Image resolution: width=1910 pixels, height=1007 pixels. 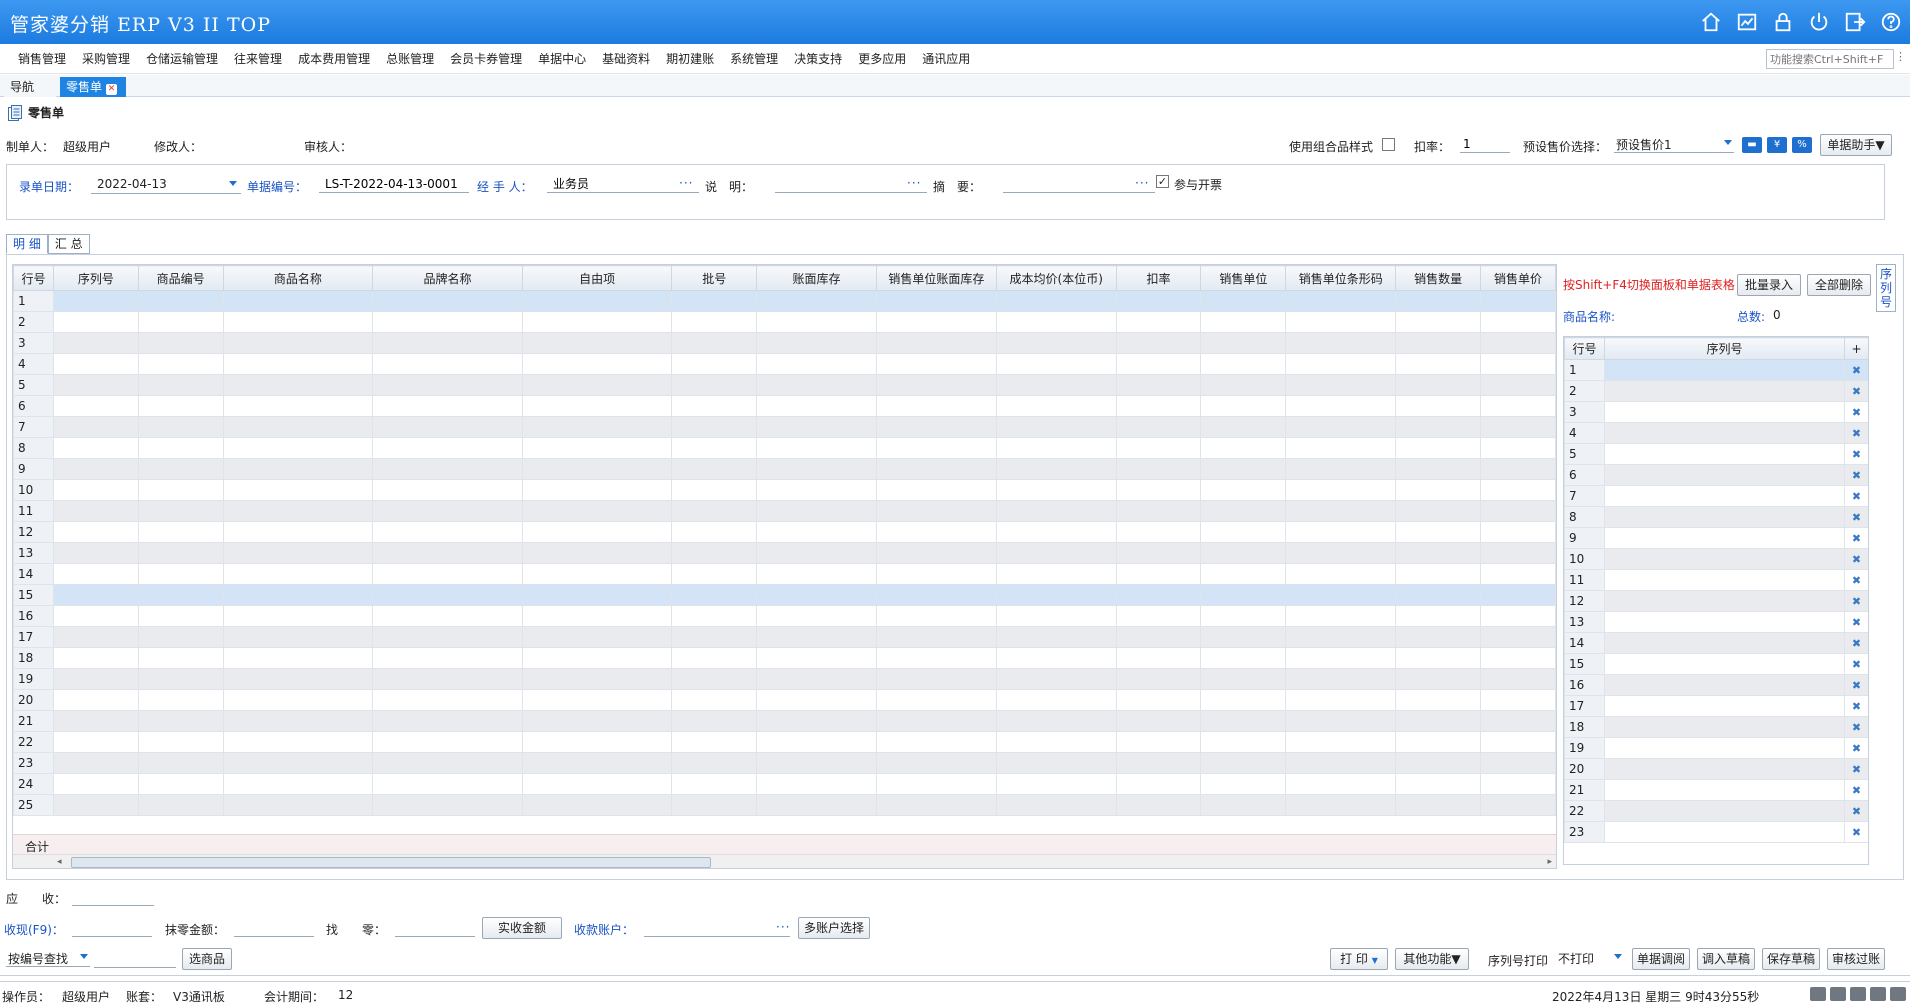 I want to click on tab-navigation: 导航, so click(x=30, y=87).